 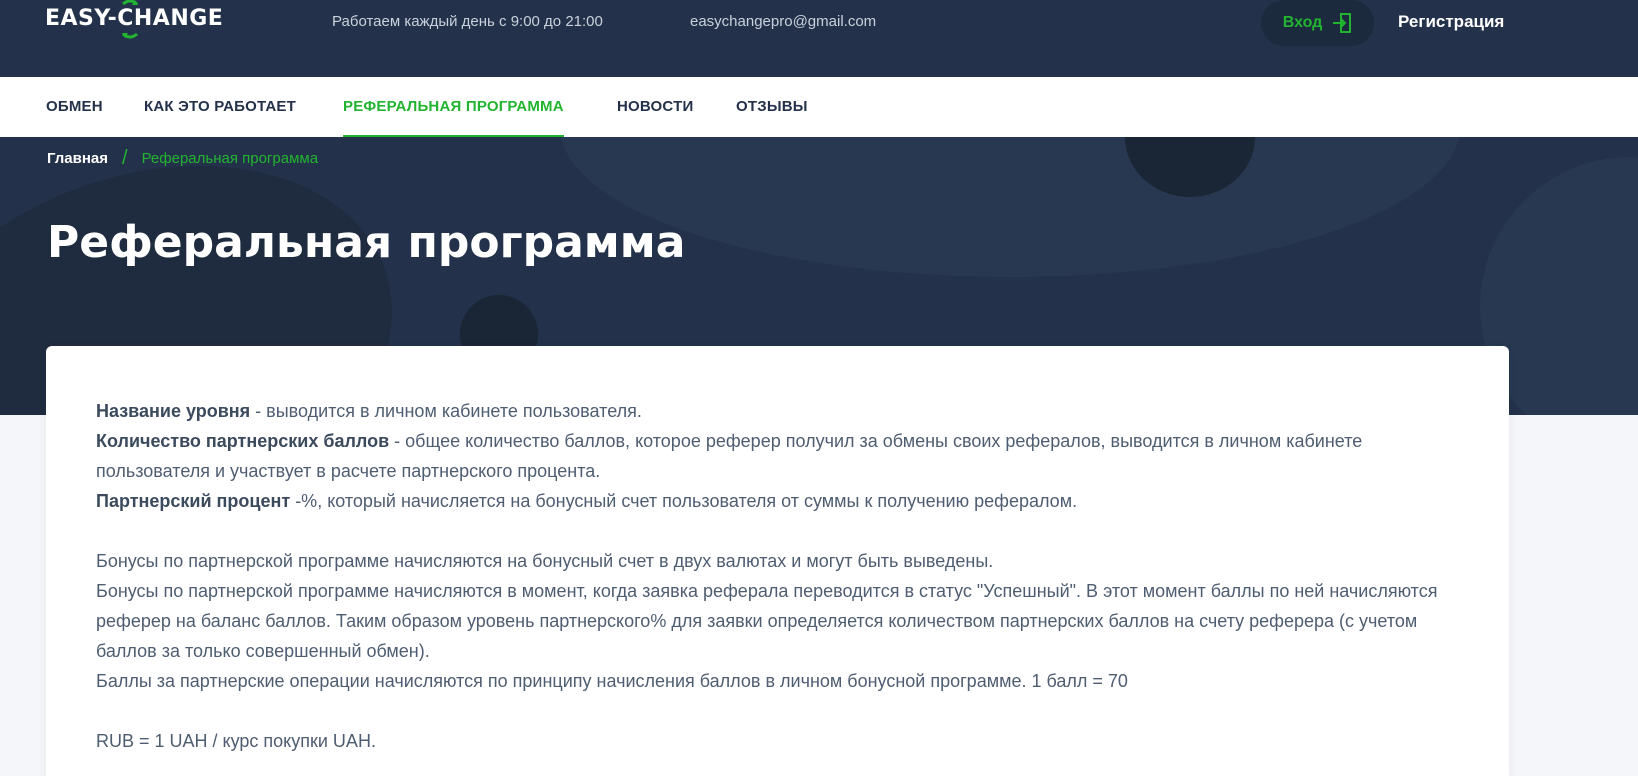 What do you see at coordinates (220, 107) in the screenshot?
I see `nav-item-how-it-works: КАК ЭТО РАБОТАЕТ` at bounding box center [220, 107].